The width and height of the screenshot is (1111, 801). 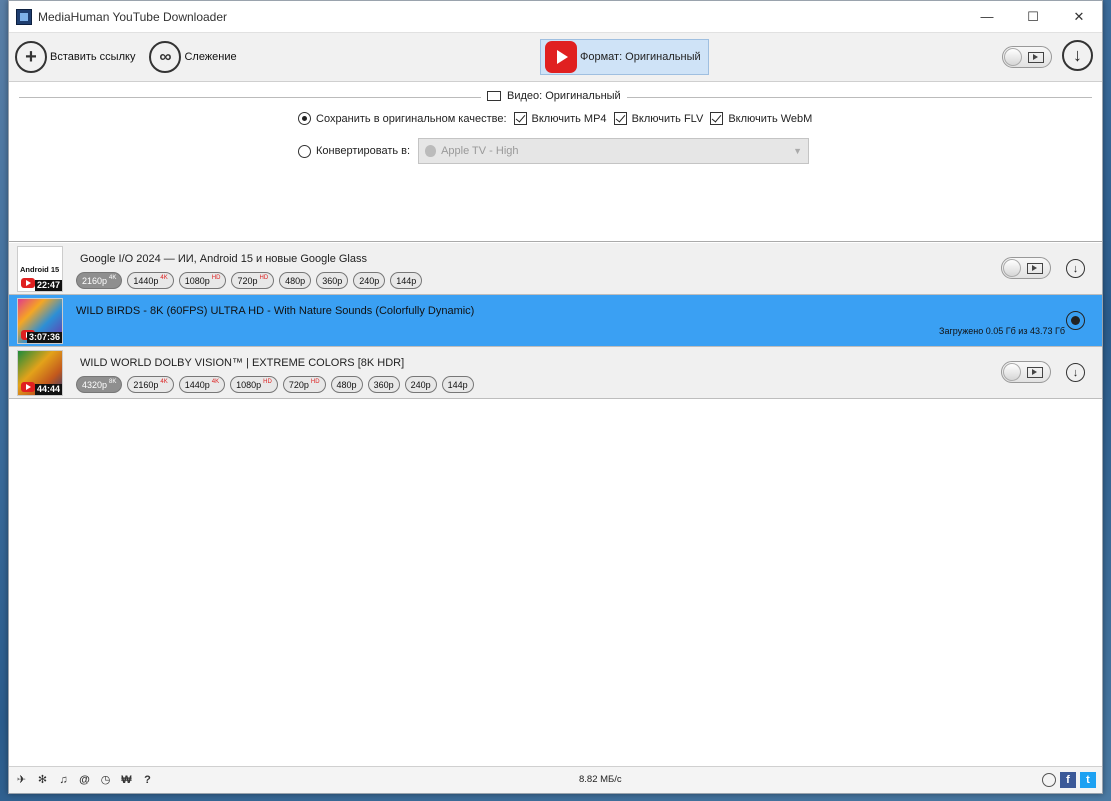 I want to click on close-button: ✕, so click(x=1079, y=16).